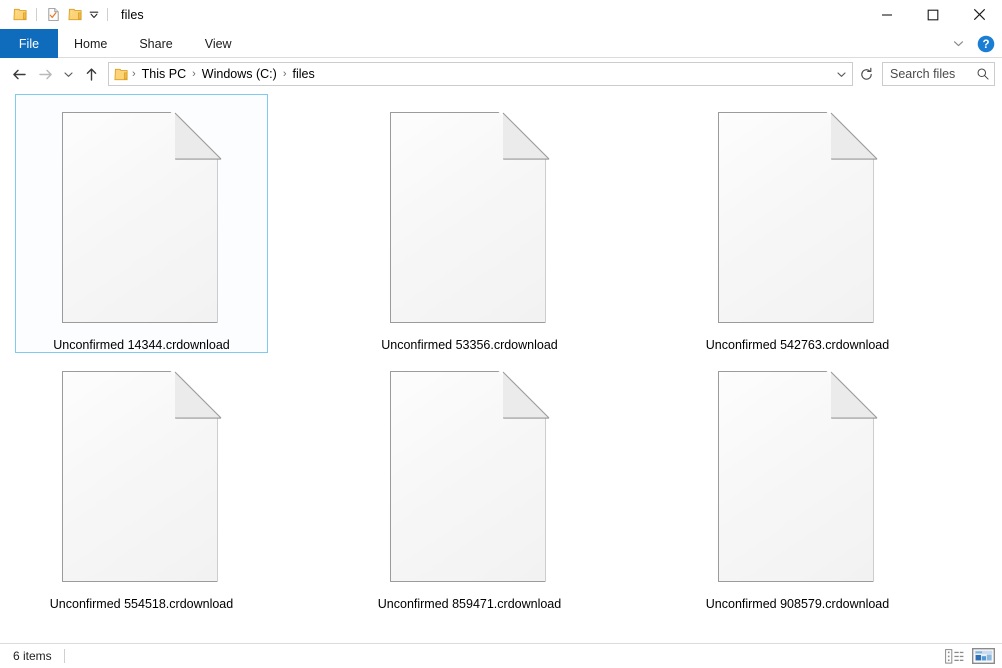  What do you see at coordinates (29, 43) in the screenshot?
I see `tab-file: File` at bounding box center [29, 43].